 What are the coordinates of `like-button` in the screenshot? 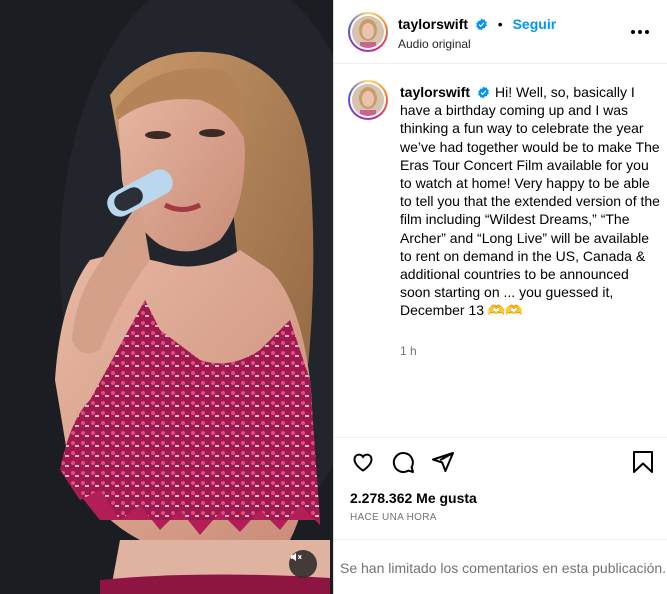 It's located at (363, 462).